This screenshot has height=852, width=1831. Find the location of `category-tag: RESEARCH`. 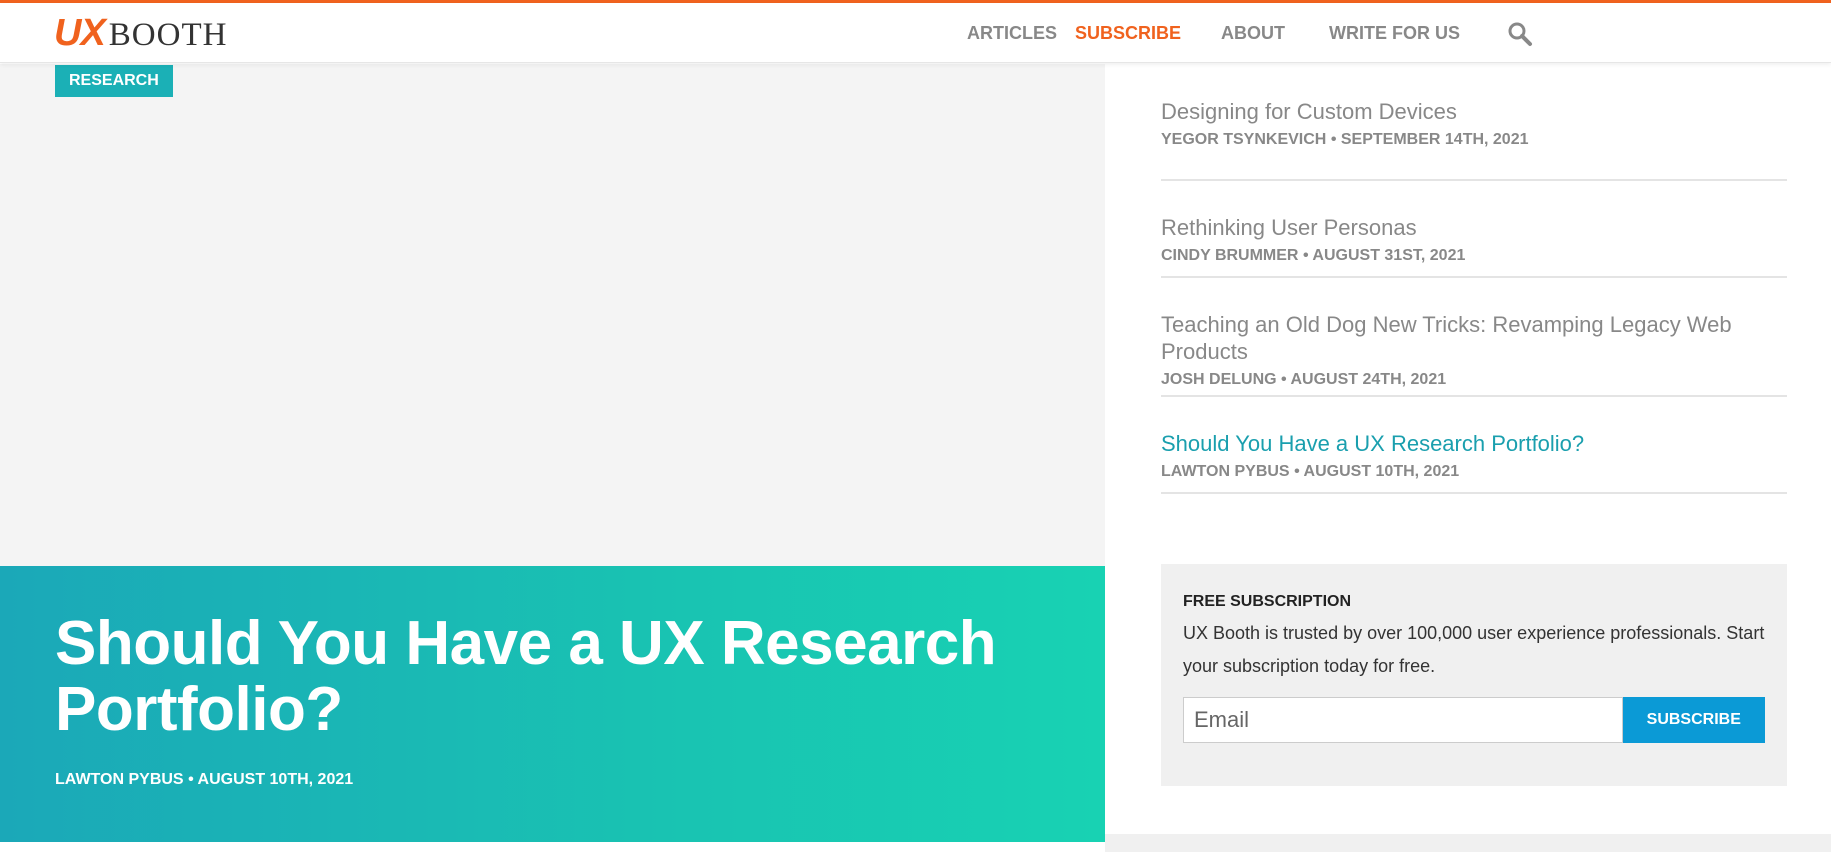

category-tag: RESEARCH is located at coordinates (114, 81).